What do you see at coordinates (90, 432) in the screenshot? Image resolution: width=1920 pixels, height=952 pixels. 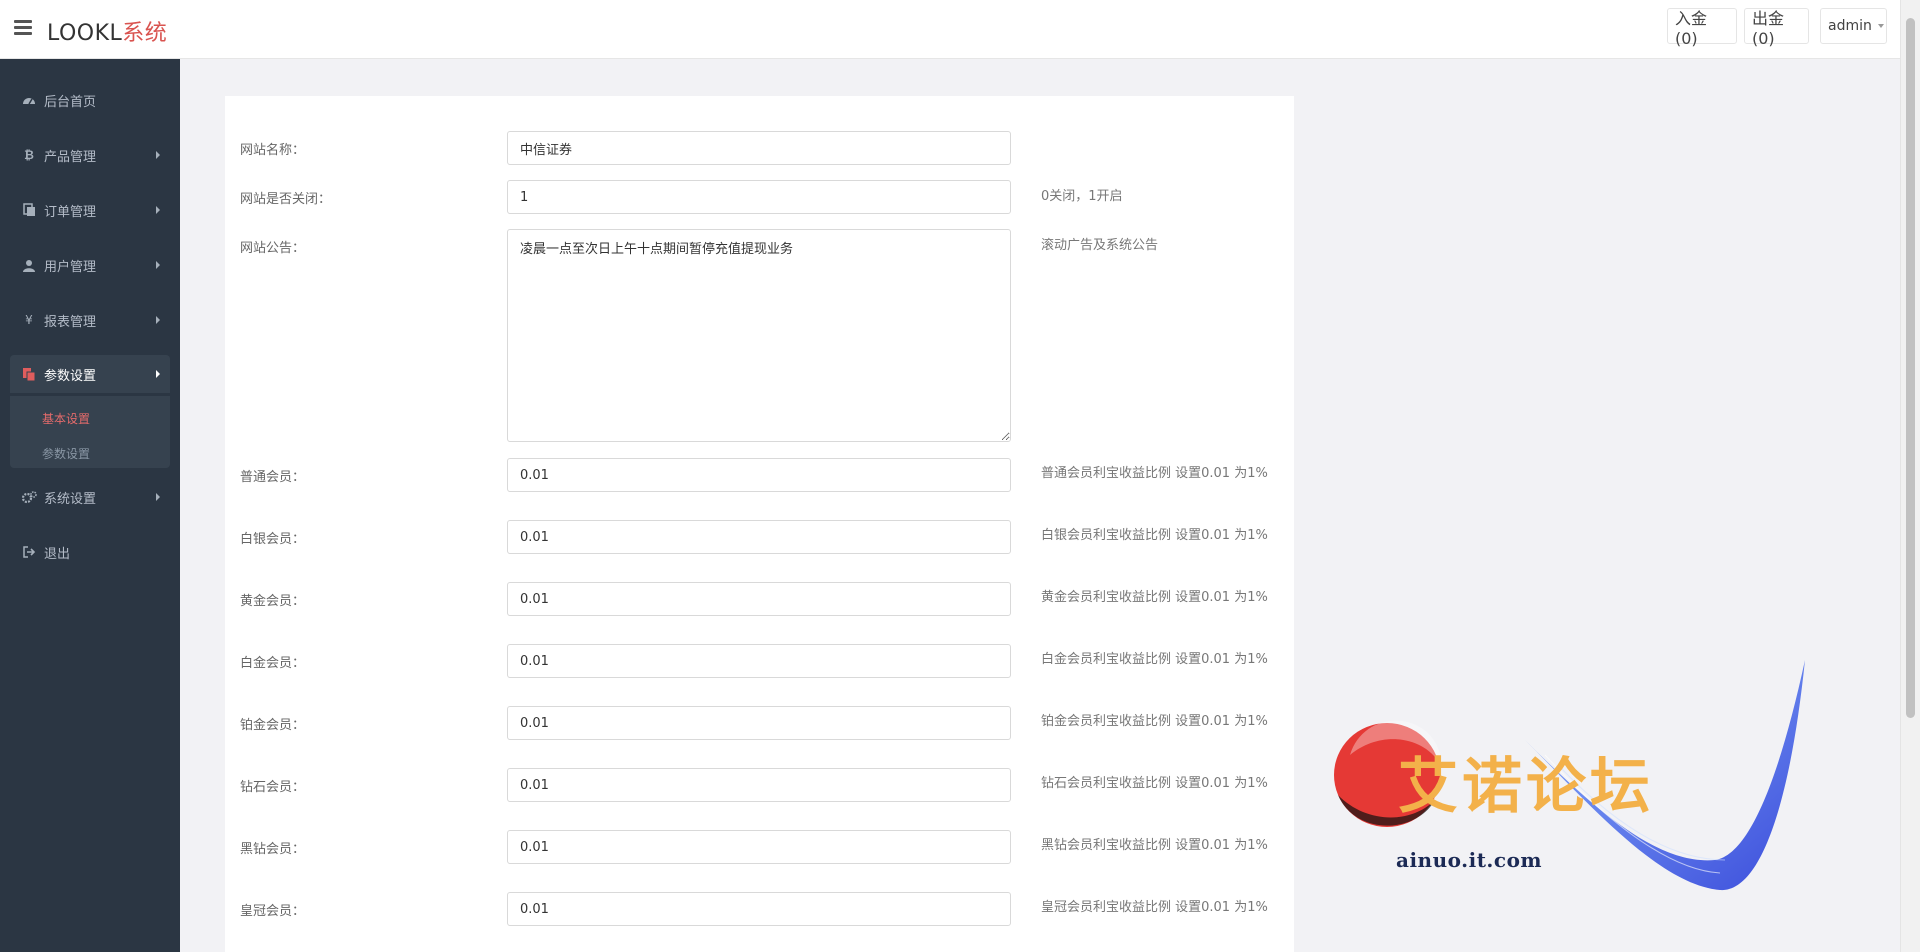 I see `params-submenu: 基本设置 参数设置` at bounding box center [90, 432].